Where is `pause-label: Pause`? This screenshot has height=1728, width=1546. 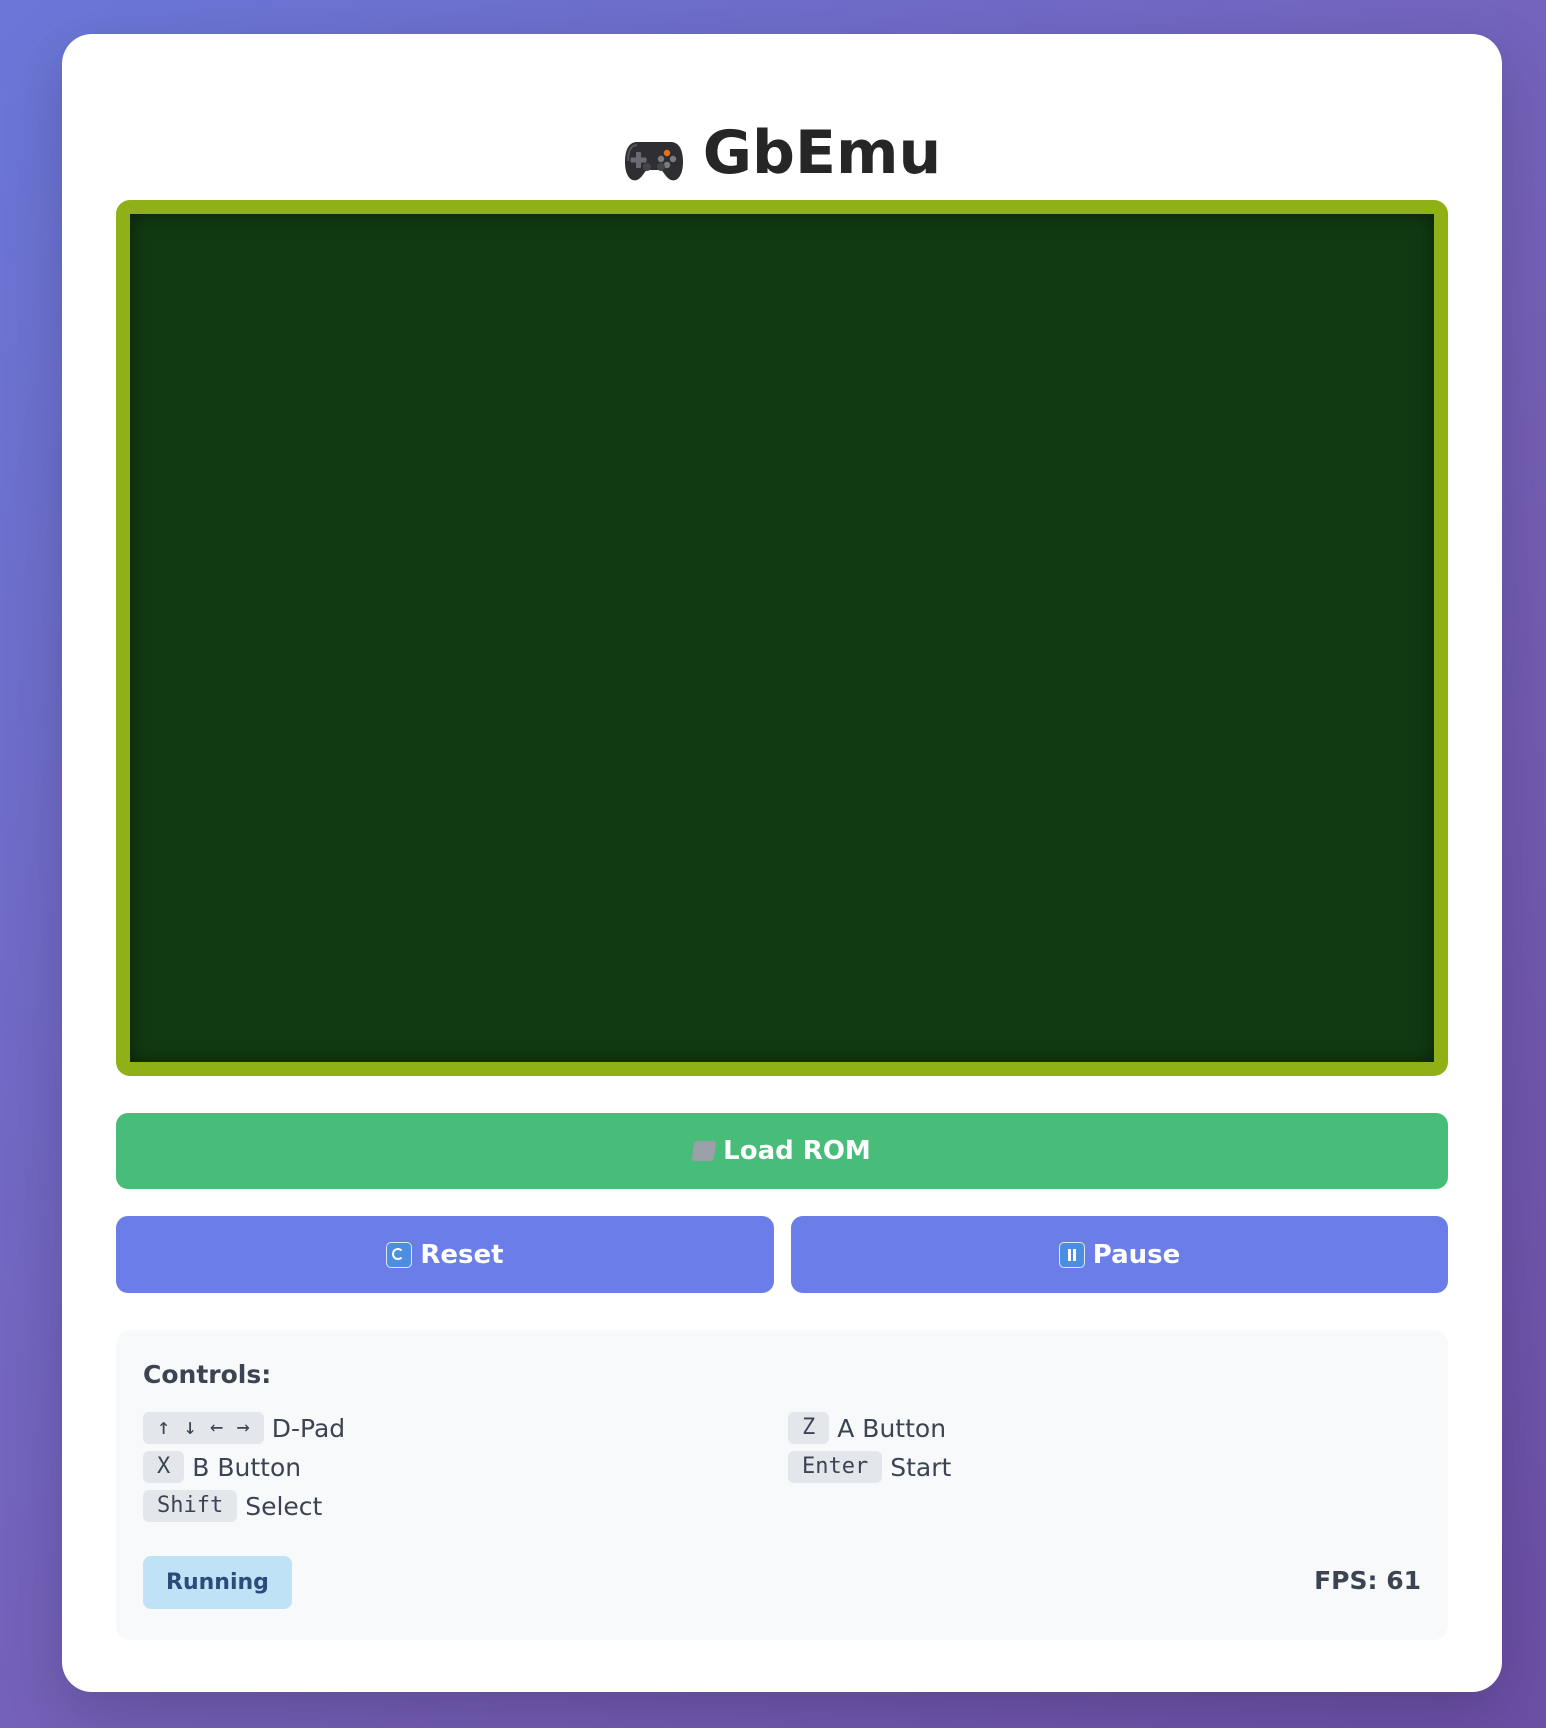
pause-label: Pause is located at coordinates (1136, 1254).